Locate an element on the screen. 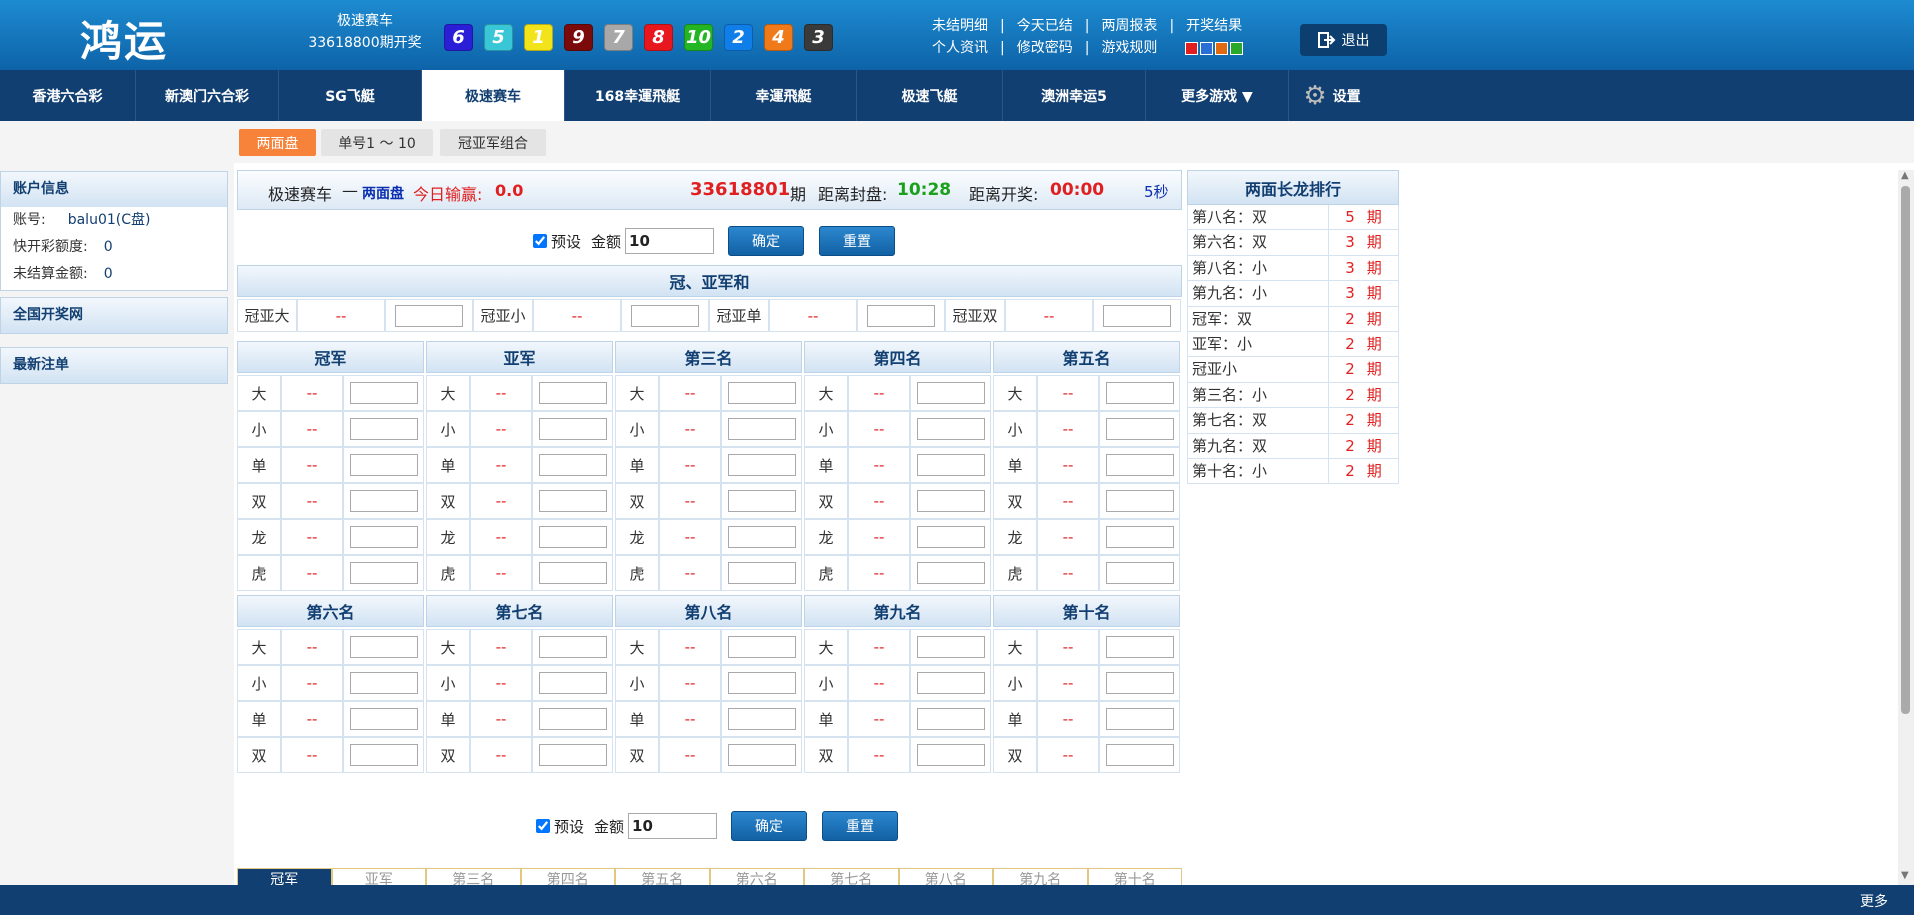 The height and width of the screenshot is (915, 1914). preset-checkbox-bottom is located at coordinates (543, 826).